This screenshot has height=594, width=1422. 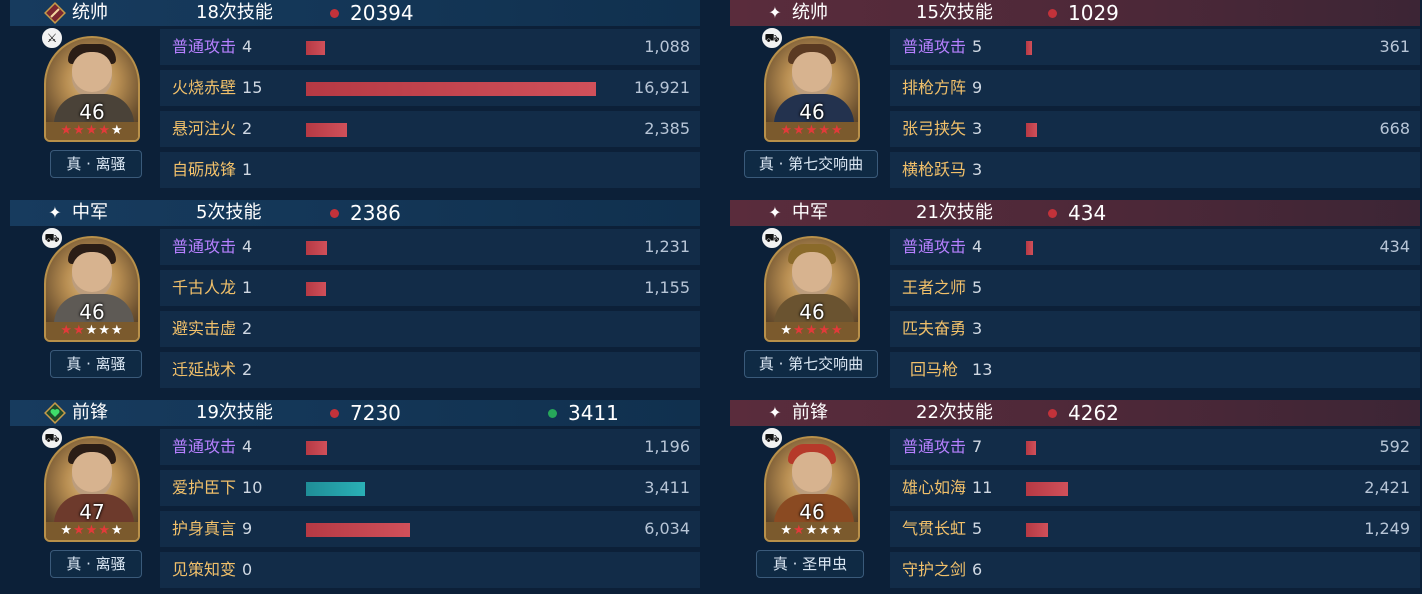 I want to click on skill-name: 见策知变, so click(x=204, y=569).